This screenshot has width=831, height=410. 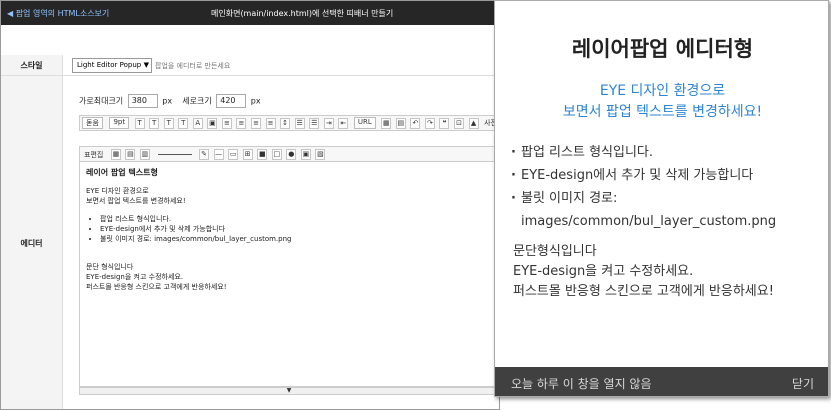 What do you see at coordinates (400, 123) in the screenshot?
I see `calendar-icon: ▤` at bounding box center [400, 123].